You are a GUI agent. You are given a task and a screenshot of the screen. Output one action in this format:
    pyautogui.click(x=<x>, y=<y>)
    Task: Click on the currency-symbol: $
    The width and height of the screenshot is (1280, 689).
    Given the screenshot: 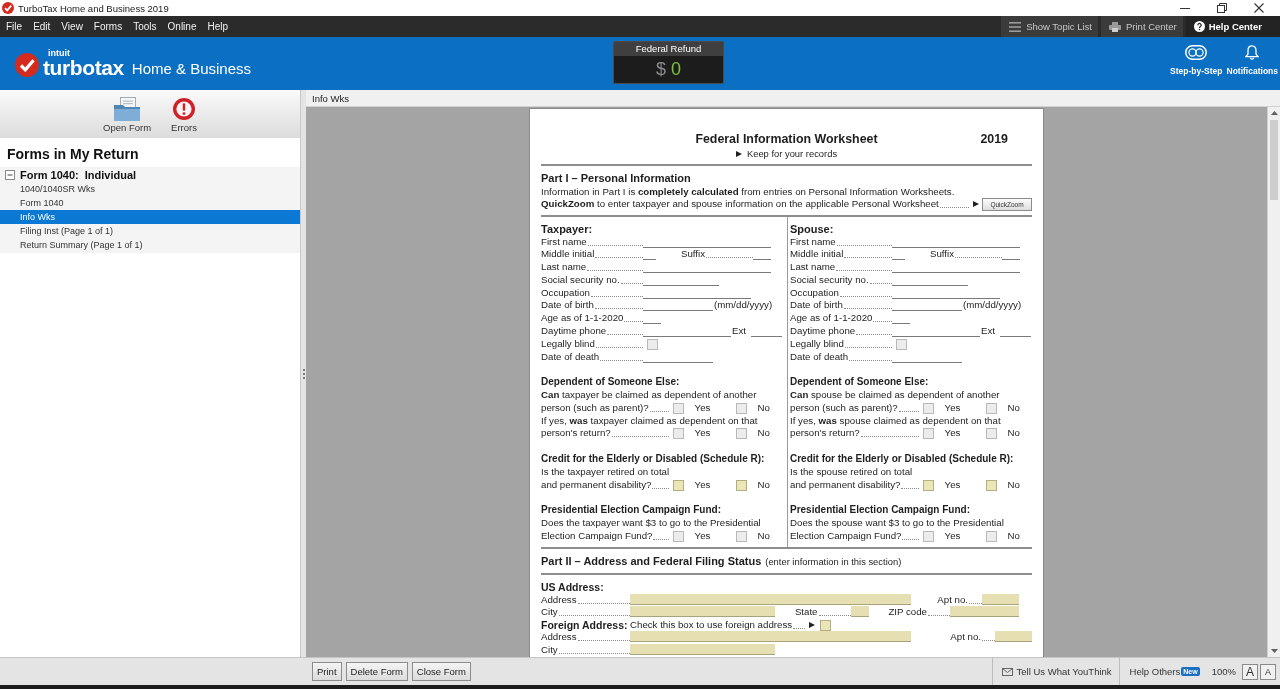 What is the action you would take?
    pyautogui.click(x=661, y=69)
    